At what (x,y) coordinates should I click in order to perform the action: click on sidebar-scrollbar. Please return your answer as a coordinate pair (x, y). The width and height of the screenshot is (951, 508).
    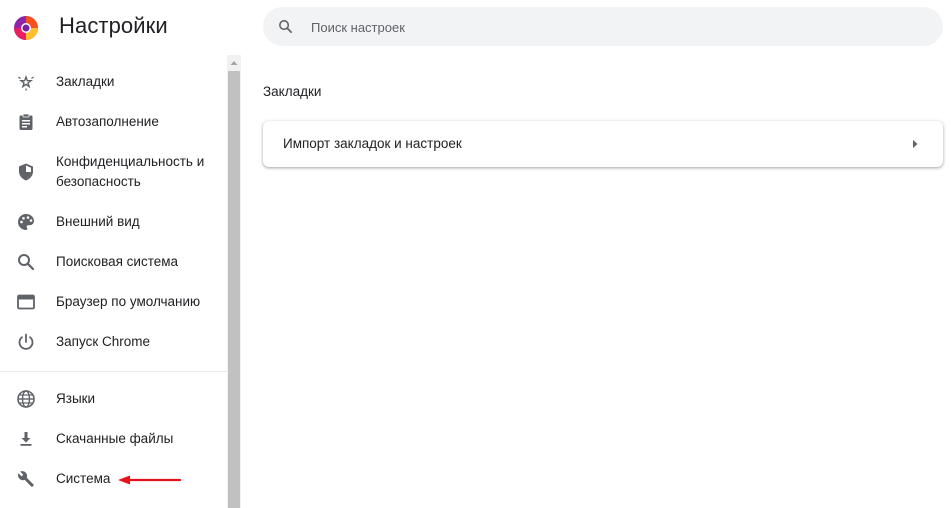
    Looking at the image, I should click on (234, 281).